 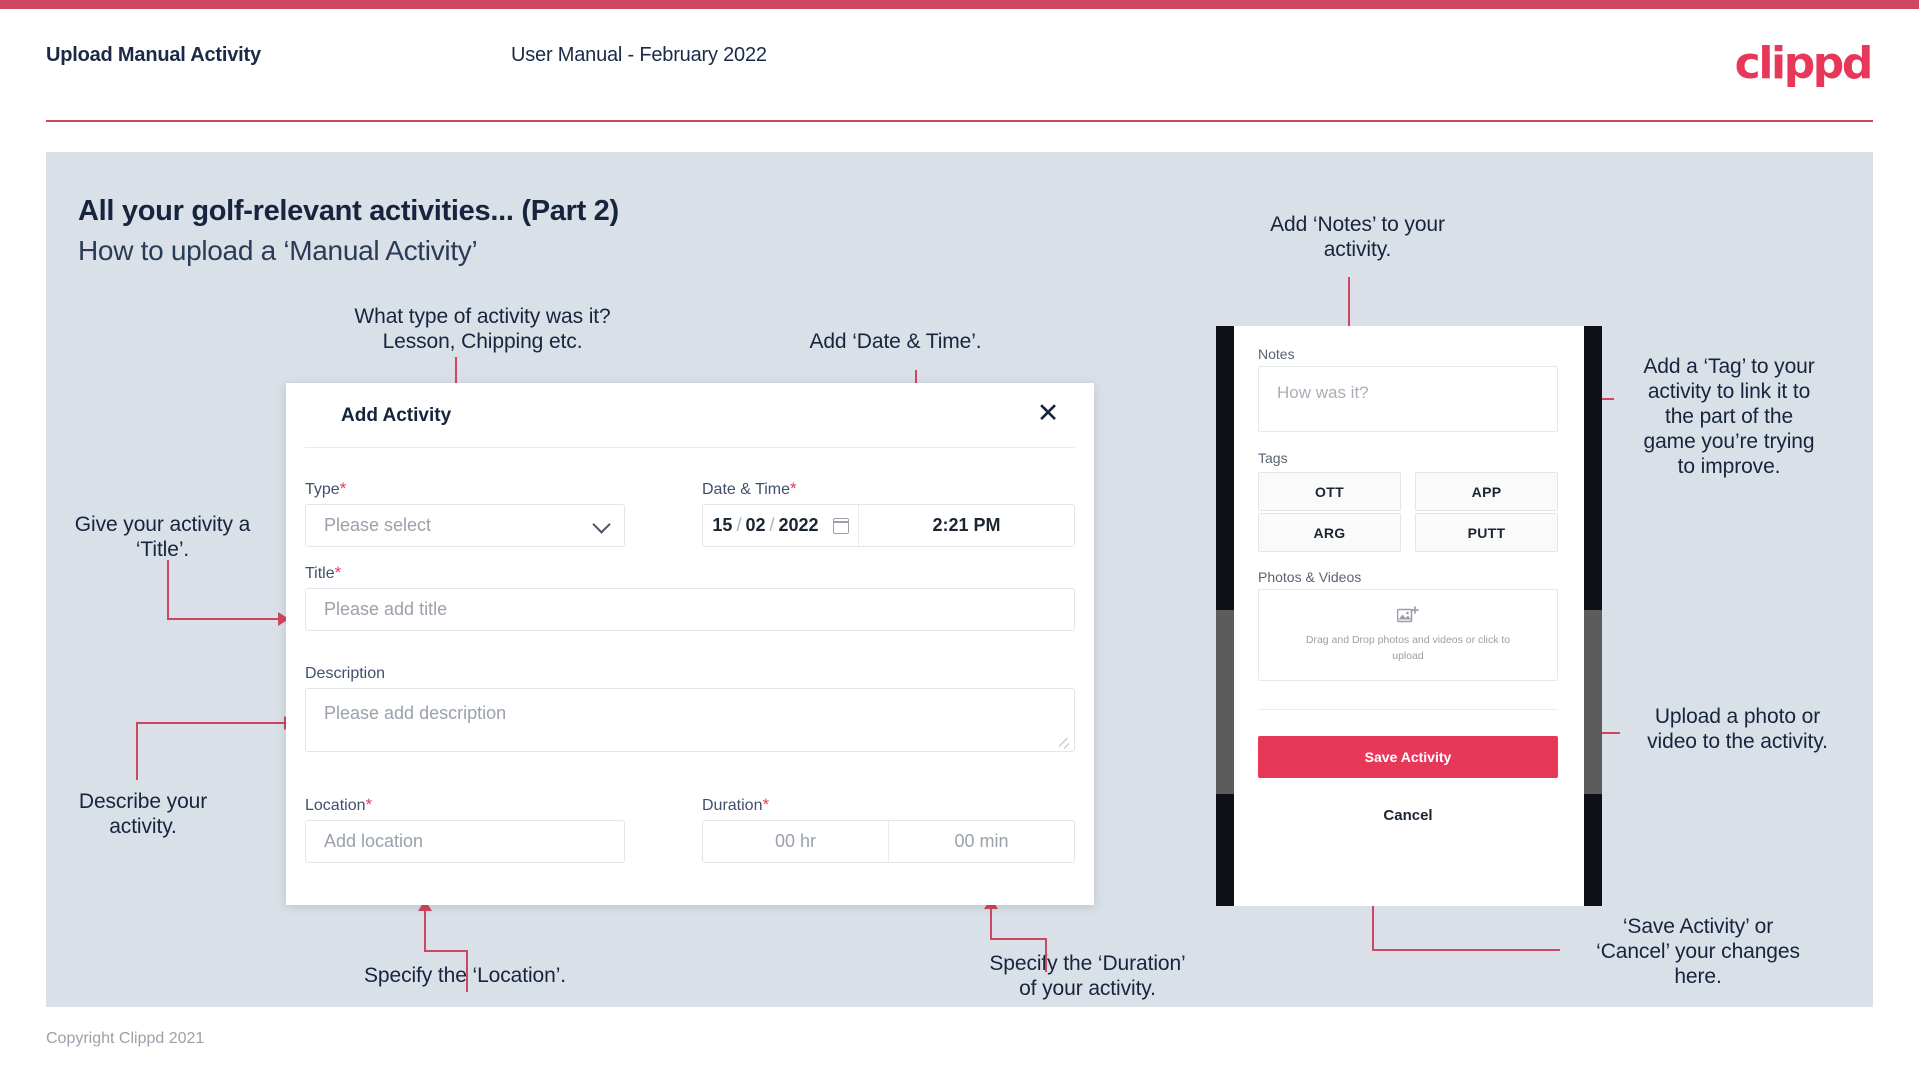 What do you see at coordinates (690, 415) in the screenshot?
I see `dialog-header: Add Activity ✕` at bounding box center [690, 415].